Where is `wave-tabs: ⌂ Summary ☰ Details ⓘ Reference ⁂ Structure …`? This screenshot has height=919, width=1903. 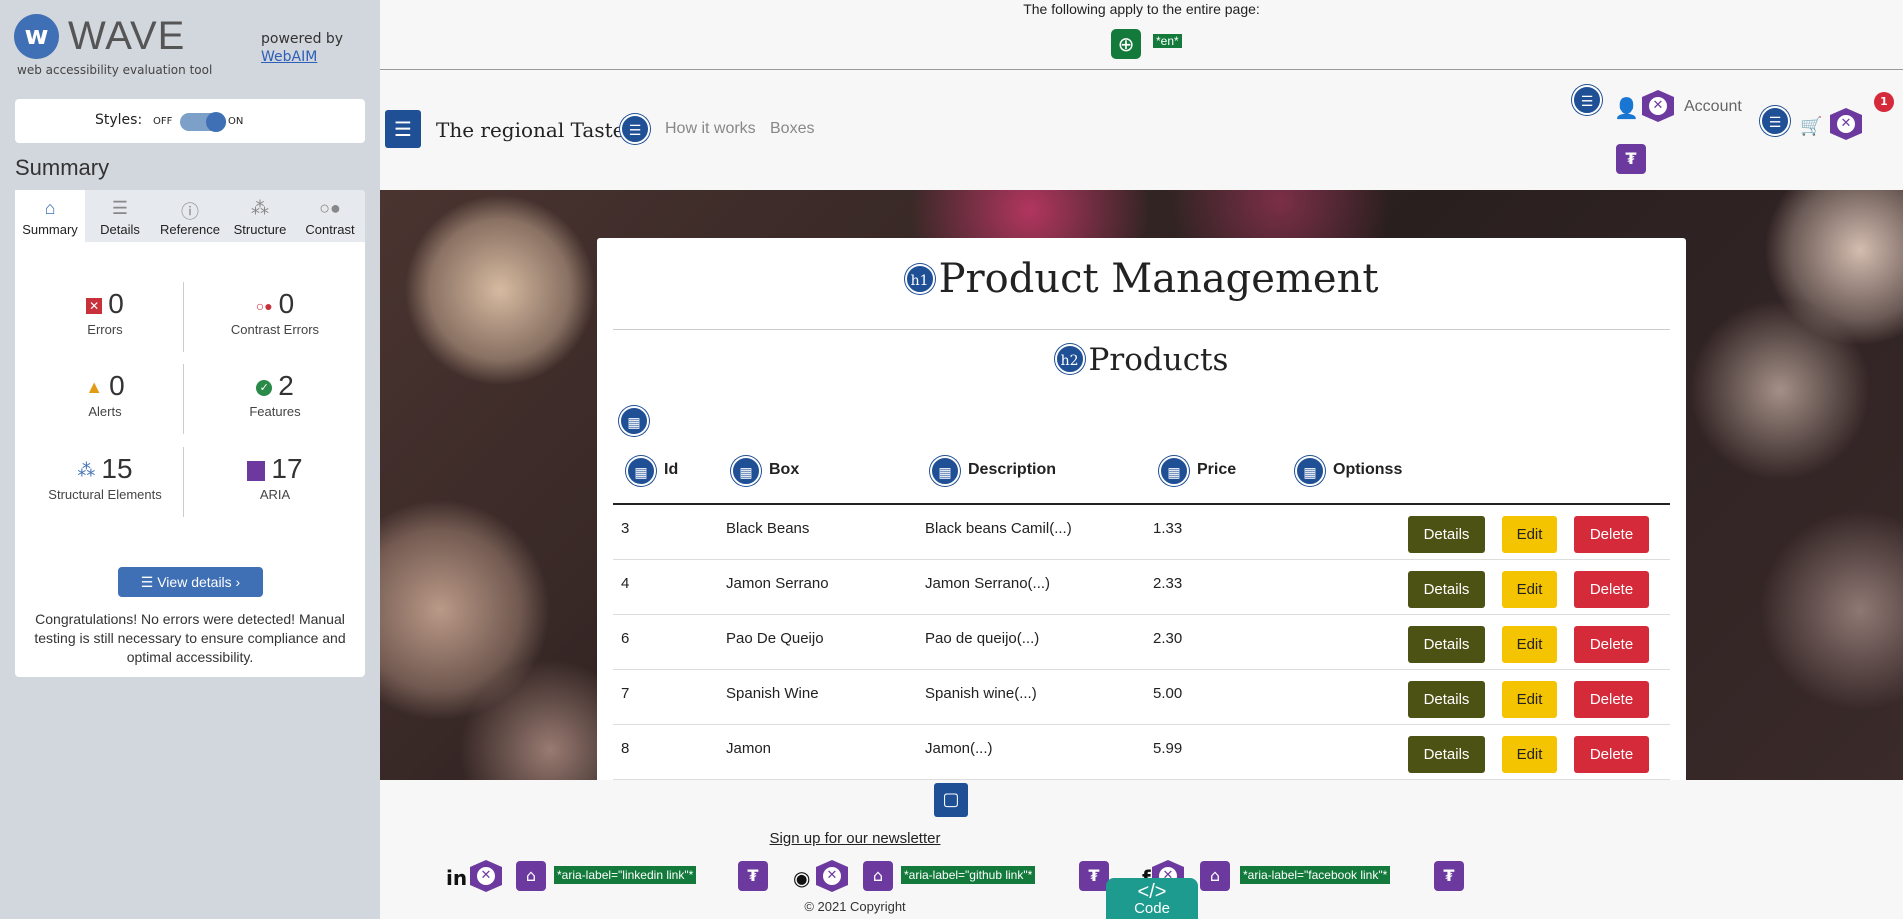 wave-tabs: ⌂ Summary ☰ Details ⓘ Reference ⁂ Structure … is located at coordinates (190, 216).